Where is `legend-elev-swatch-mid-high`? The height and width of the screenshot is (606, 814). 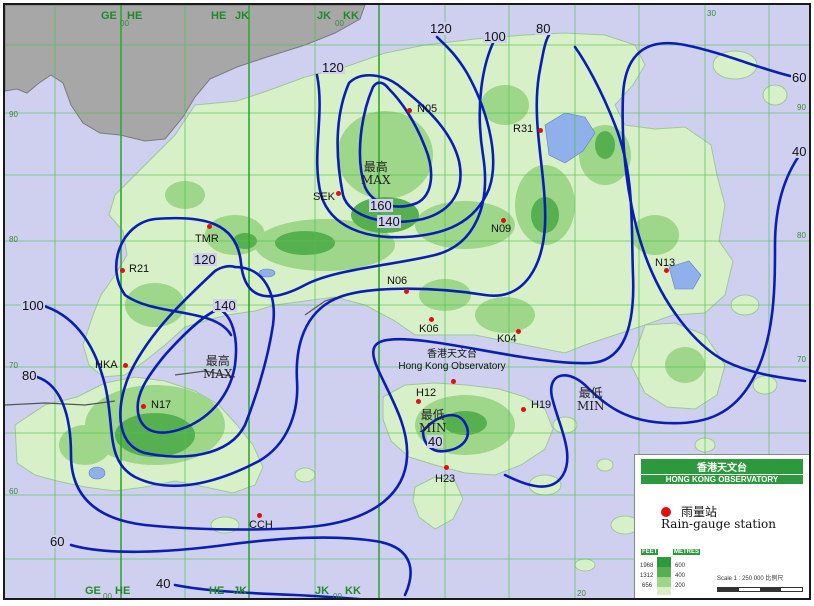
legend-elev-swatch-mid-high is located at coordinates (664, 572).